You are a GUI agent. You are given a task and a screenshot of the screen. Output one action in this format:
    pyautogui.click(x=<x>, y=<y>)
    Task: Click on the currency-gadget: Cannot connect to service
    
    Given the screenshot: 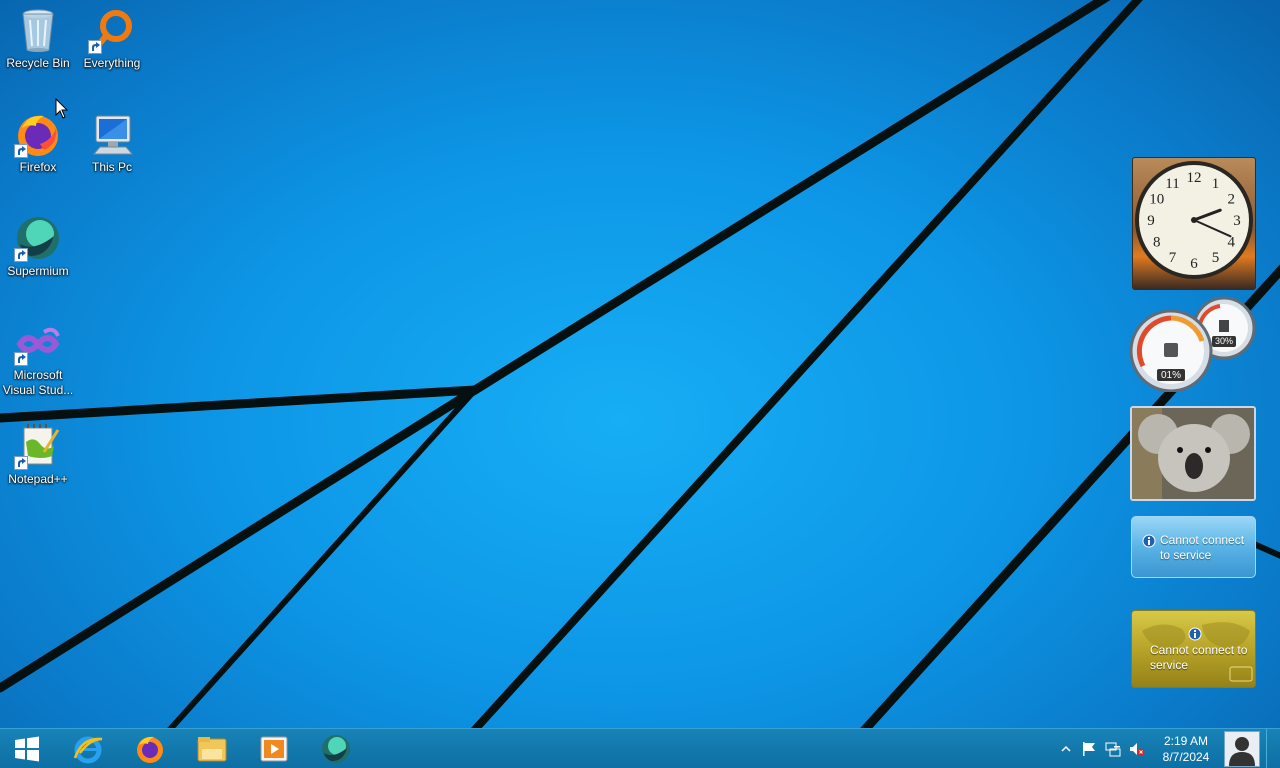 What is the action you would take?
    pyautogui.click(x=1193, y=649)
    